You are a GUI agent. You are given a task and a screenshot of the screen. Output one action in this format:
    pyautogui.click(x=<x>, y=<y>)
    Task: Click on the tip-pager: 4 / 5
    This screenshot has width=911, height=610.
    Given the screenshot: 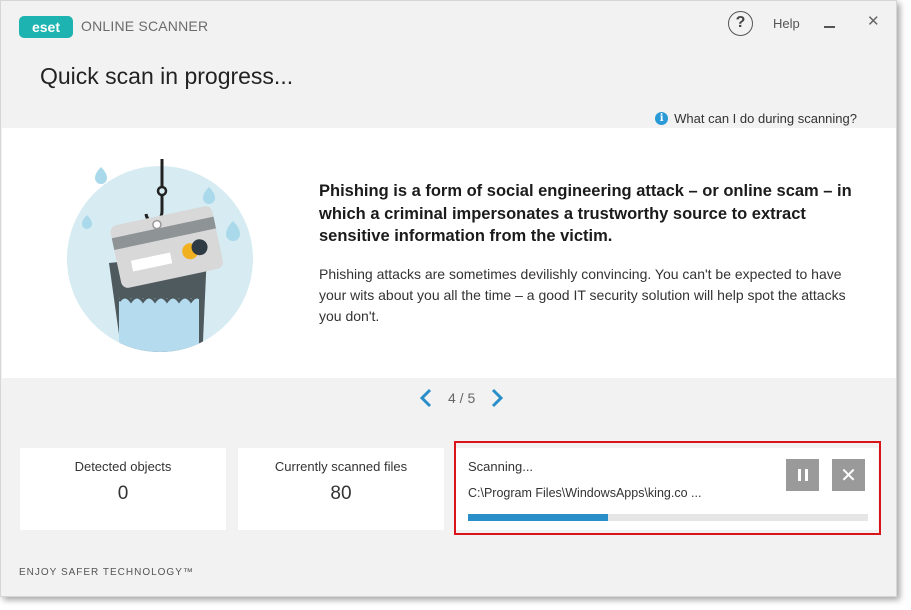 What is the action you would take?
    pyautogui.click(x=461, y=398)
    